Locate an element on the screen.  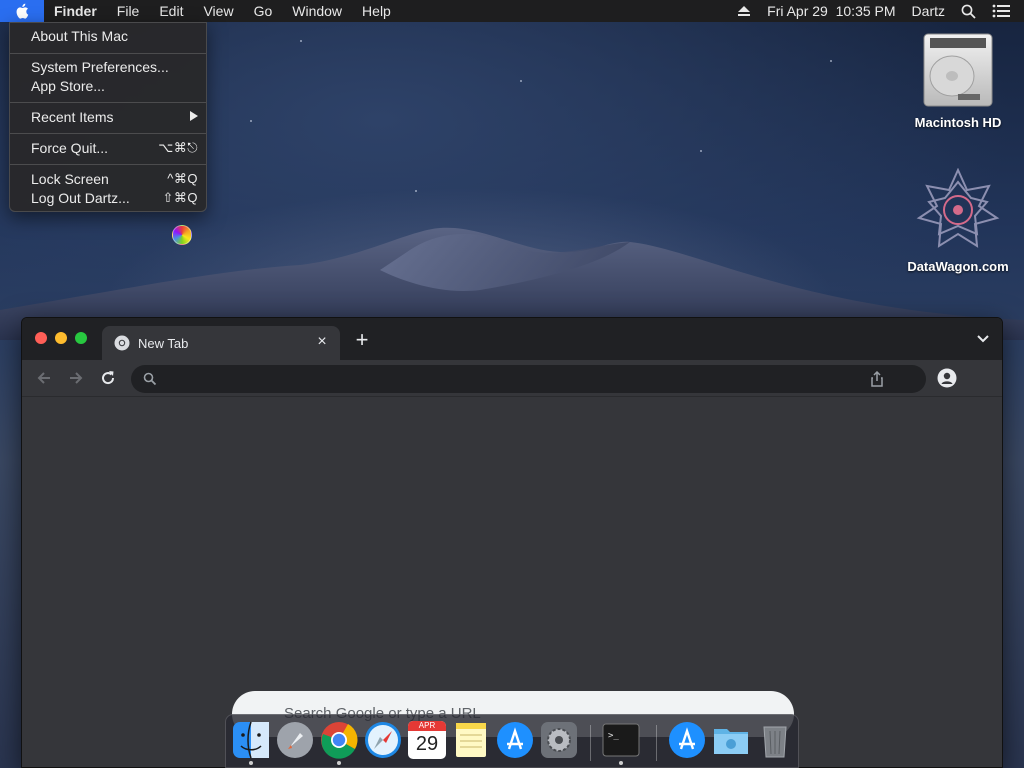
address-bar is located at coordinates (528, 379).